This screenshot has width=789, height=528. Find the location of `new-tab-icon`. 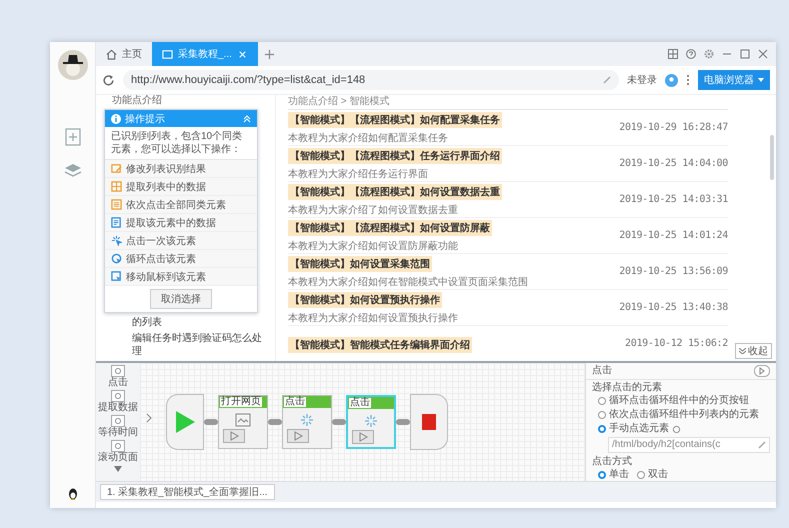

new-tab-icon is located at coordinates (269, 54).